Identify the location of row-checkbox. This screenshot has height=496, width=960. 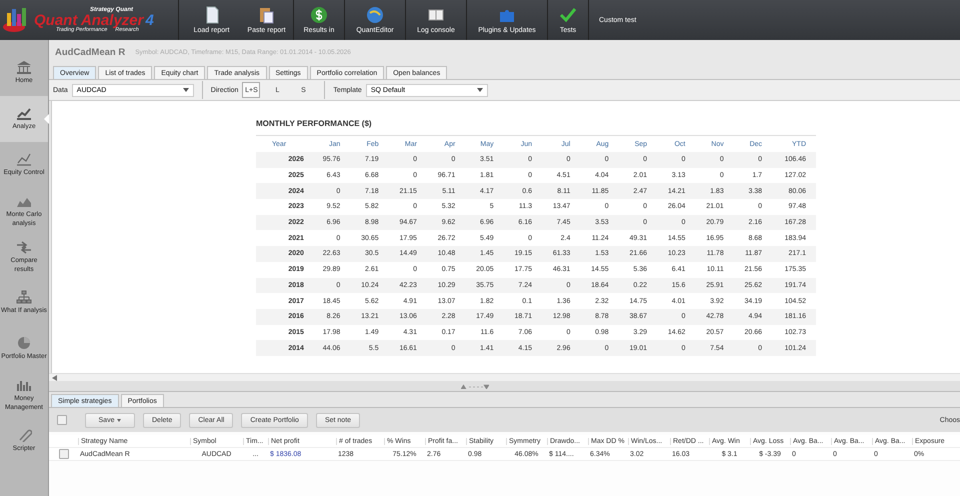
(63, 454).